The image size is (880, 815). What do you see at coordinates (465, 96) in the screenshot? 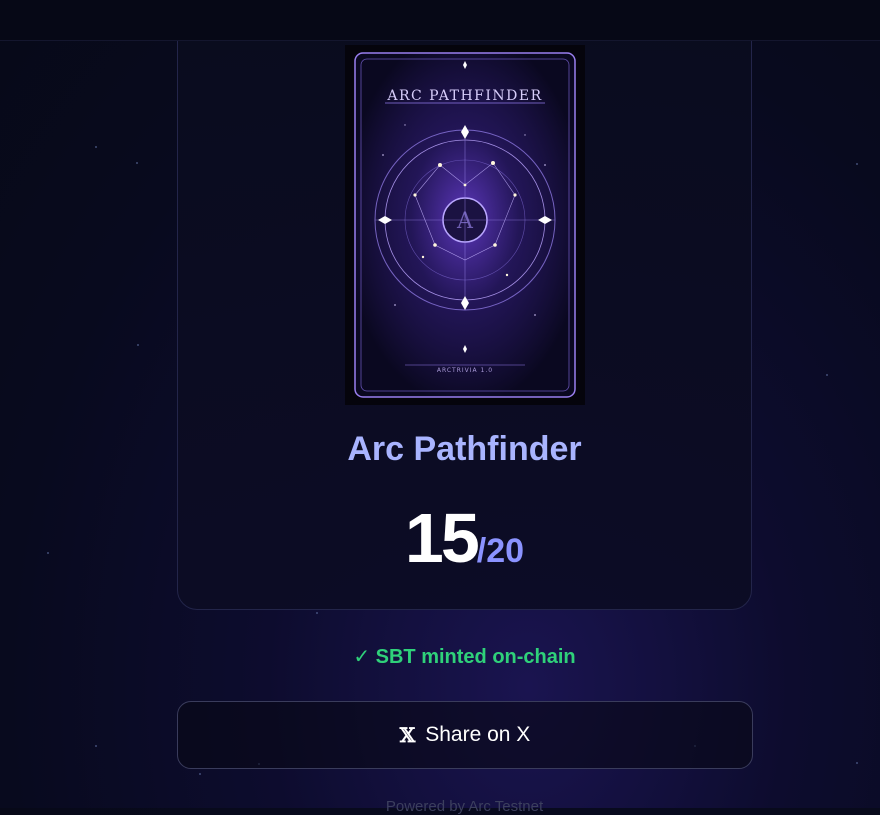
I see `nft-title-text: ARC PATHFINDER` at bounding box center [465, 96].